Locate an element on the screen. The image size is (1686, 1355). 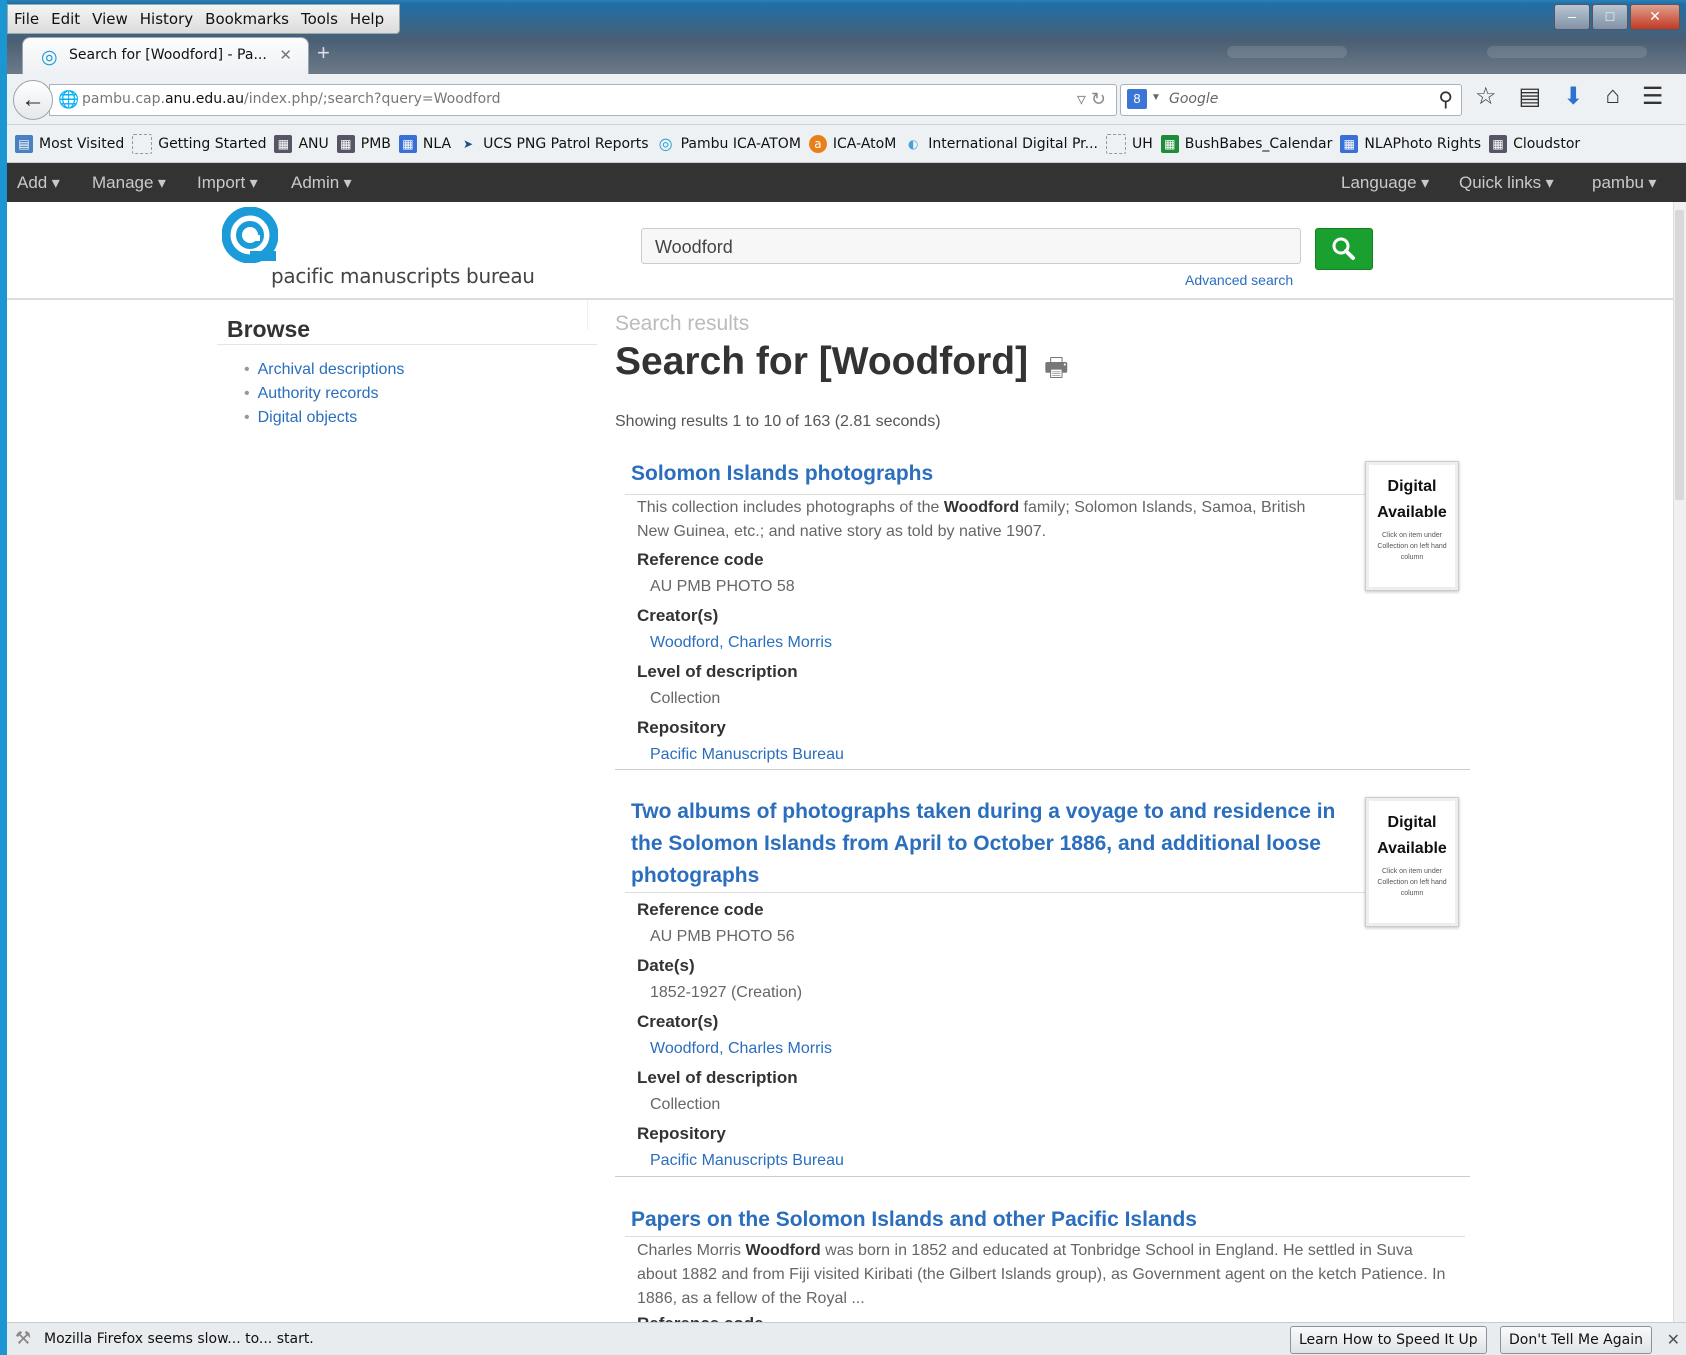
downloads-icon: ⬇ is located at coordinates (1573, 96).